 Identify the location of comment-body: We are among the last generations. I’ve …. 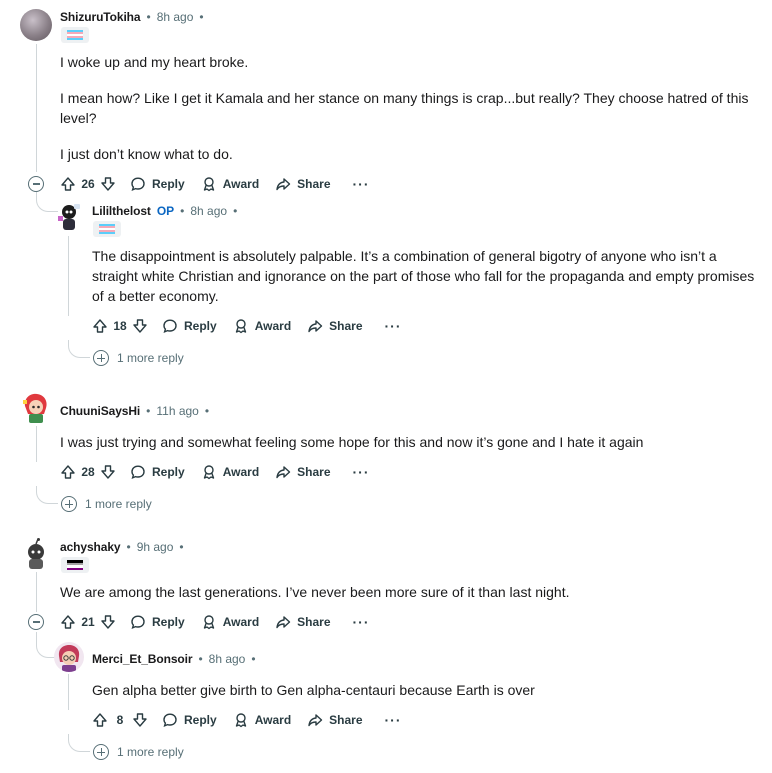
(410, 592).